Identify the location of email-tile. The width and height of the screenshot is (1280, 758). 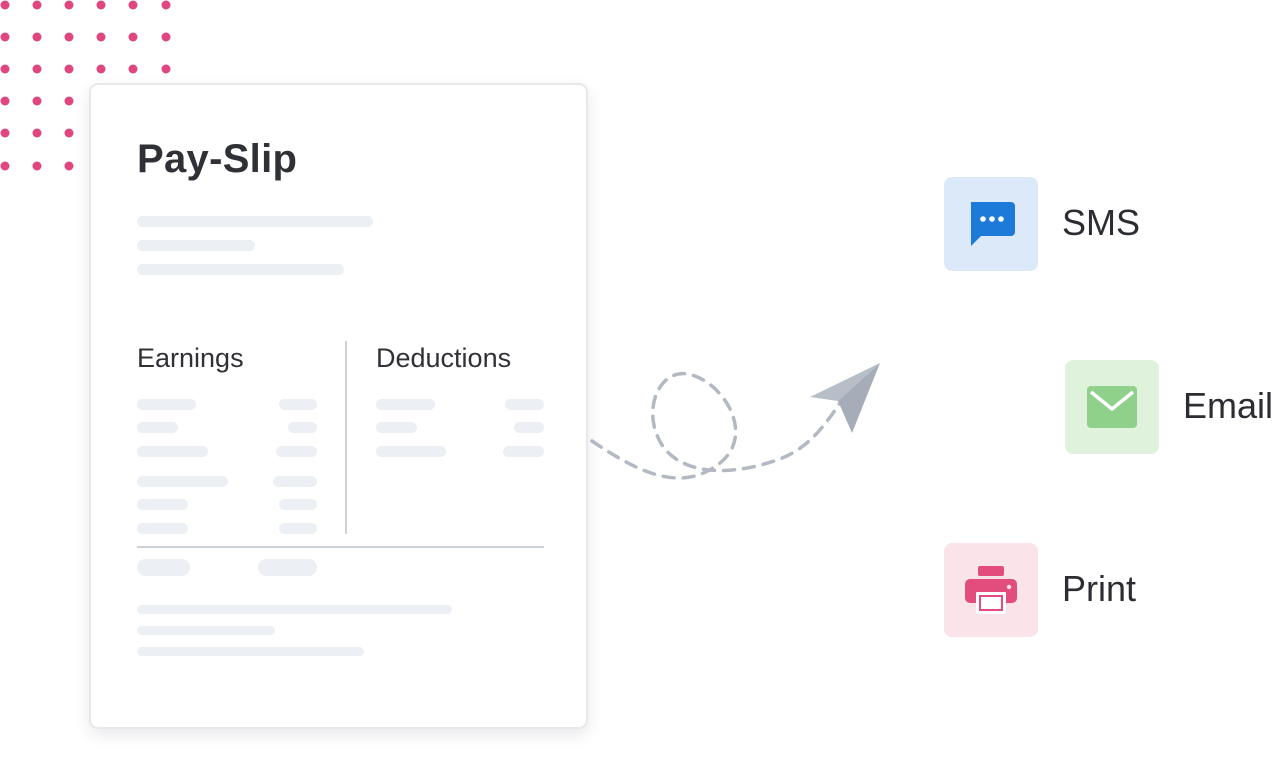
(1112, 407).